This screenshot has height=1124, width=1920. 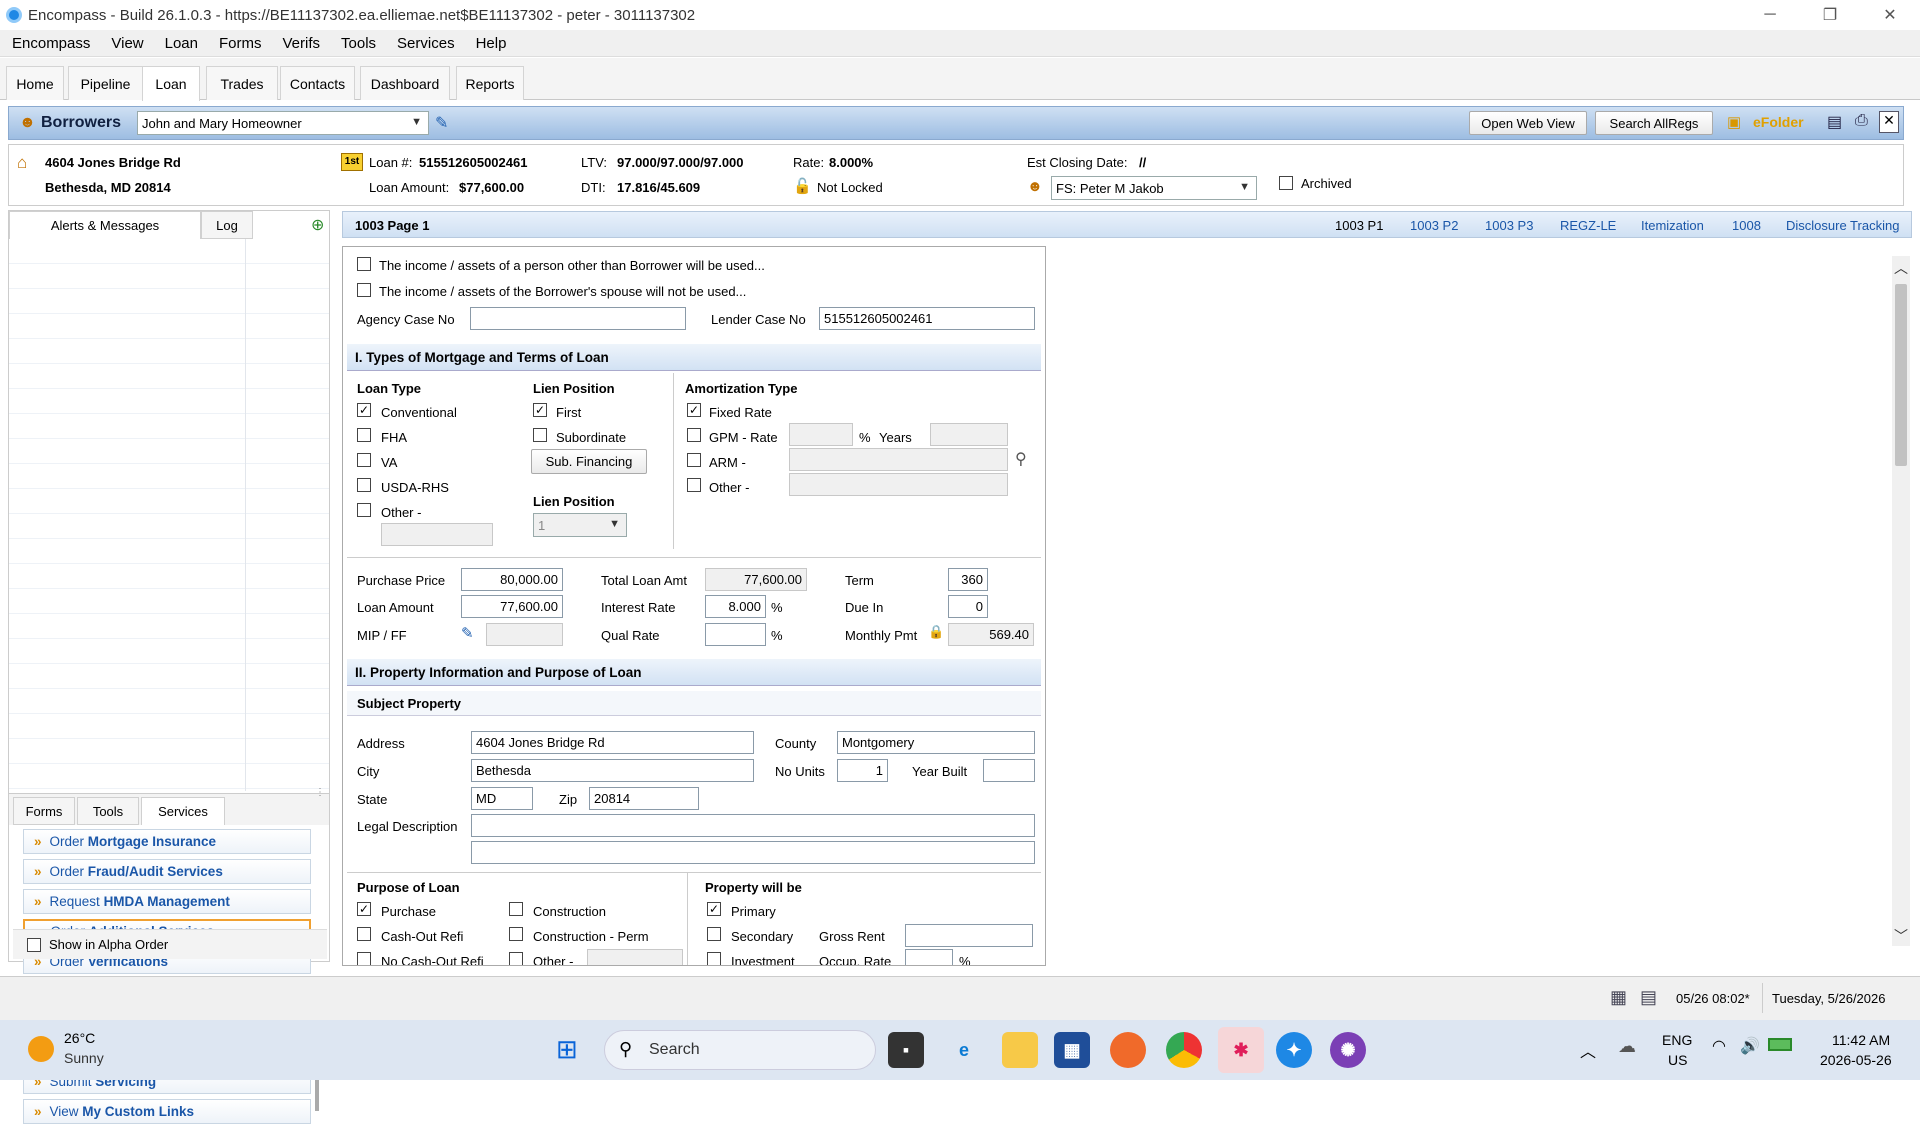 What do you see at coordinates (1830, 15) in the screenshot?
I see `restore-button: ❐` at bounding box center [1830, 15].